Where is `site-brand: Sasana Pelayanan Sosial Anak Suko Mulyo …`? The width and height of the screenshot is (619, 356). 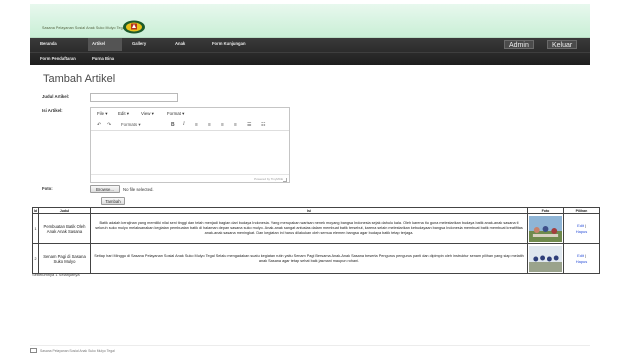
site-brand: Sasana Pelayanan Sosial Anak Suko Mulyo … is located at coordinates (84, 28).